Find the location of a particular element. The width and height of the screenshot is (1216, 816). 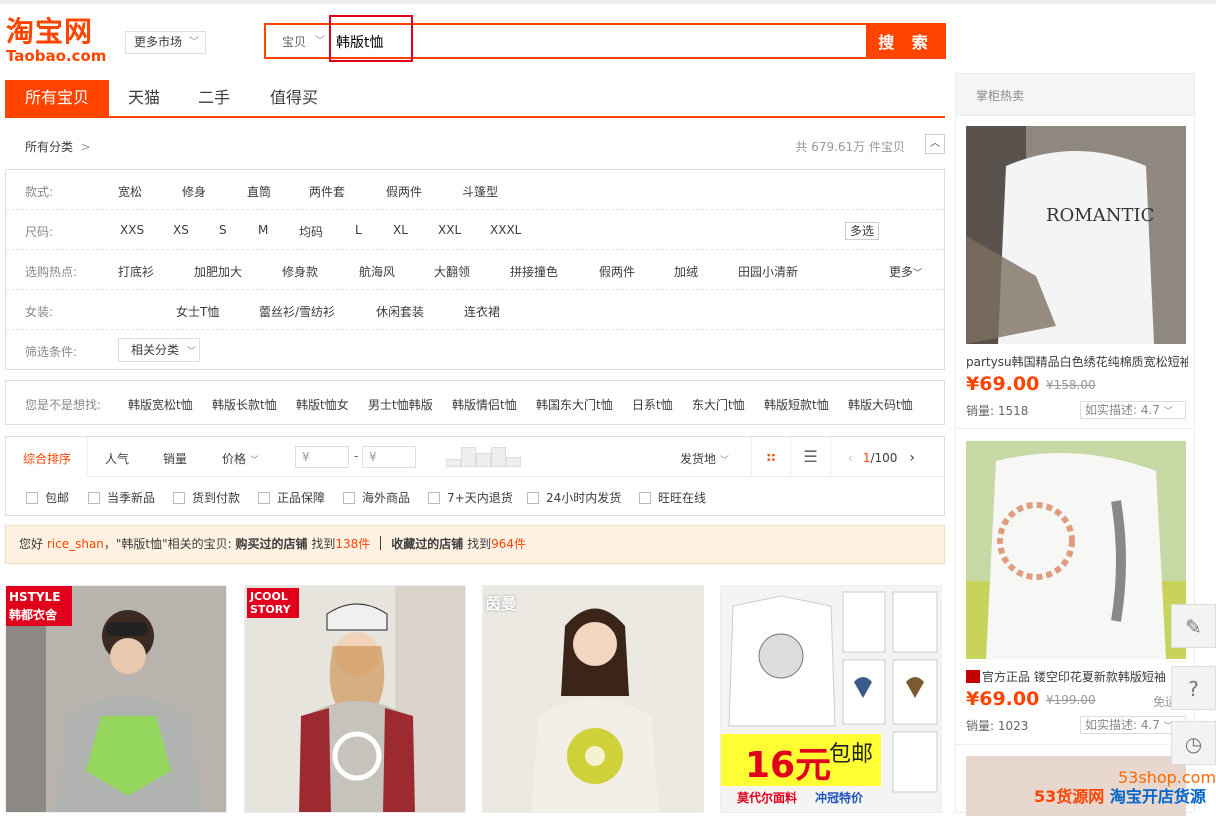

product-card: 茵曼 is located at coordinates (593, 699).